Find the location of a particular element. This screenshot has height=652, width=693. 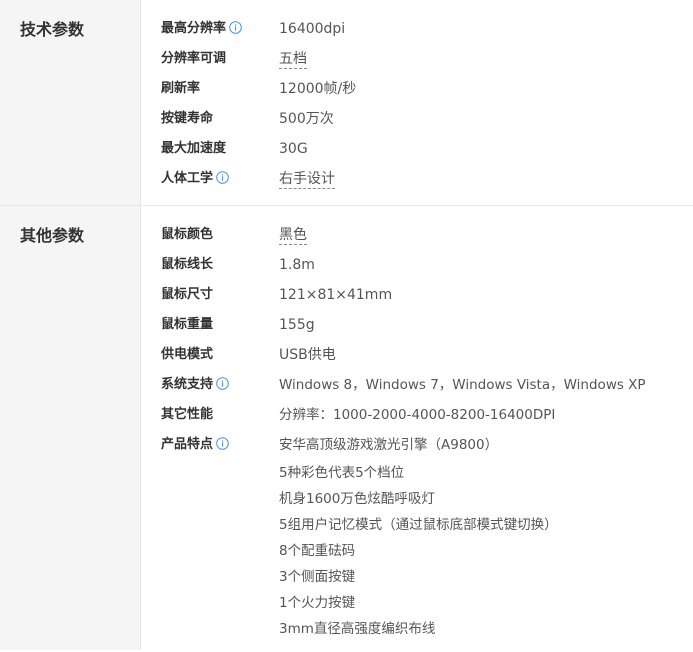

feature-item: 1个火力按键 is located at coordinates (317, 603).